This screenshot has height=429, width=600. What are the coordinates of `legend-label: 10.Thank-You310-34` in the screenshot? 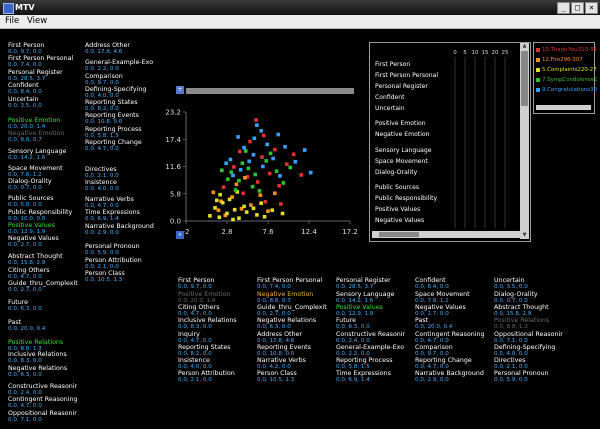 It's located at (569, 50).